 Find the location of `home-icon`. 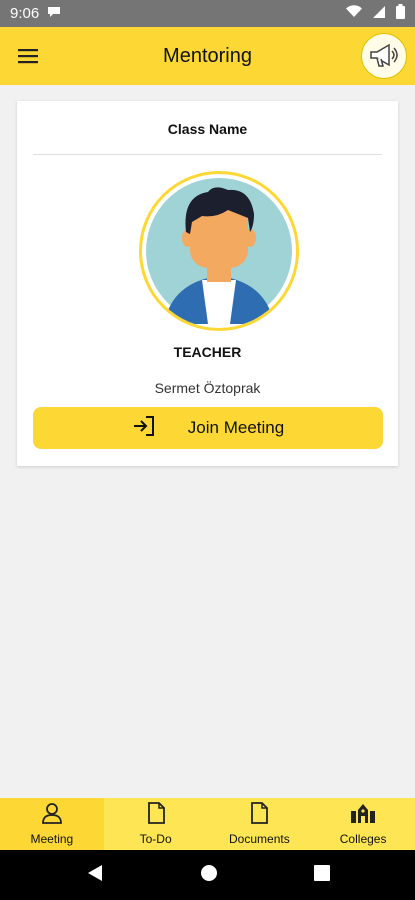

home-icon is located at coordinates (209, 875).